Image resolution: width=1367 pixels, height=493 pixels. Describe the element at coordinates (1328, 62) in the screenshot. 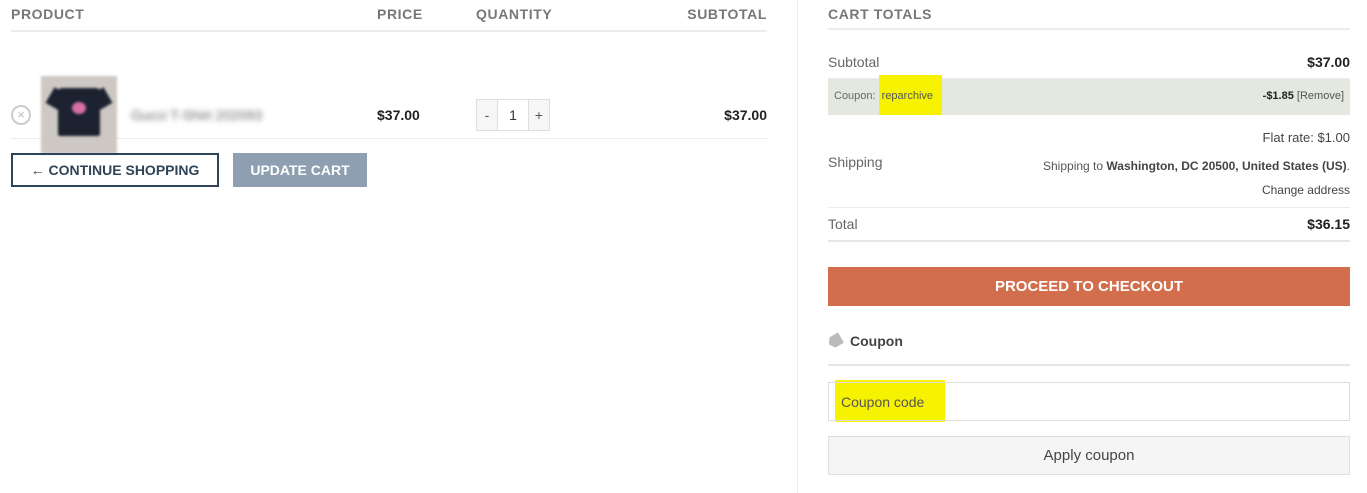

I see `subtotal-value: $37.00` at that location.